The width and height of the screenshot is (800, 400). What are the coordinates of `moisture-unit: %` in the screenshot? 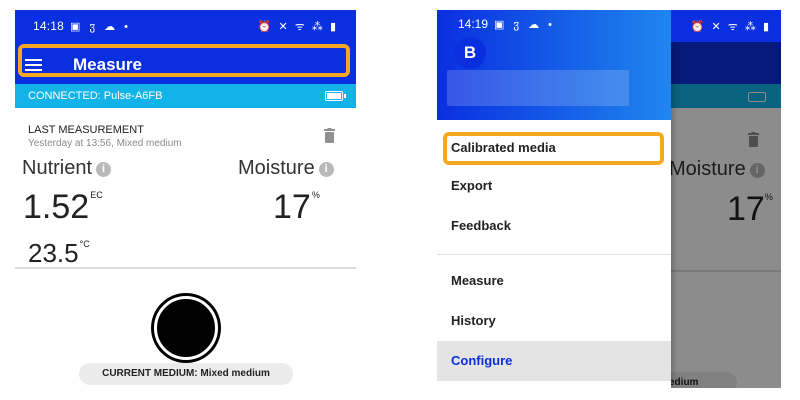 It's located at (315, 195).